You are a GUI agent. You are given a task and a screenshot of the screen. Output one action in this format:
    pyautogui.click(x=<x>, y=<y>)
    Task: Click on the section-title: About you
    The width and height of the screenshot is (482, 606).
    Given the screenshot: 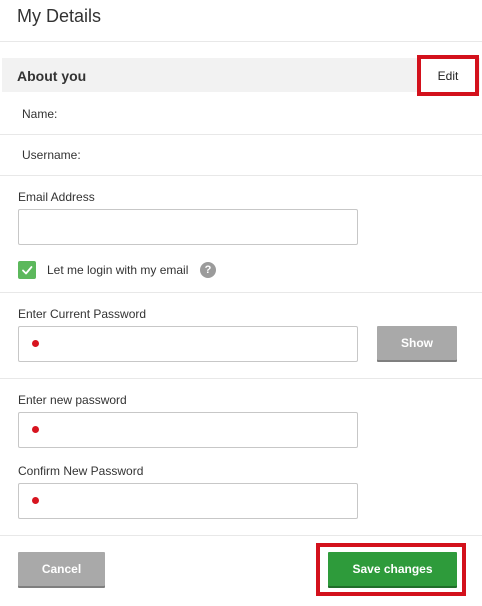 What is the action you would take?
    pyautogui.click(x=52, y=76)
    